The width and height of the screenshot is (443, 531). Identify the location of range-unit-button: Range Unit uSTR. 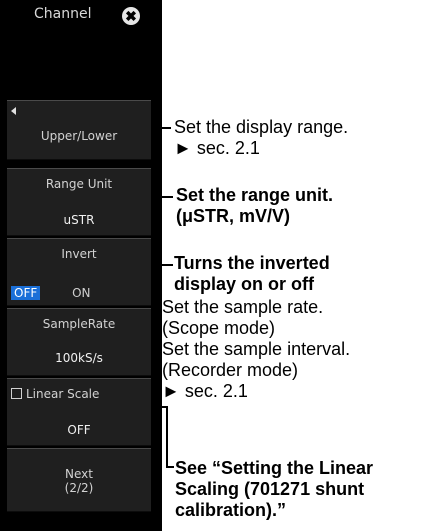
(79, 202).